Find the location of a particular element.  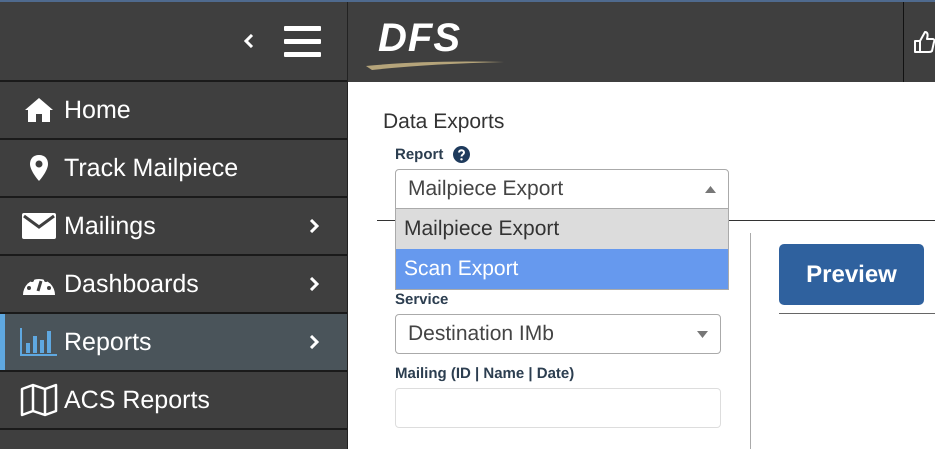

field-label: Mailing (ID | Name | Date) is located at coordinates (485, 373).